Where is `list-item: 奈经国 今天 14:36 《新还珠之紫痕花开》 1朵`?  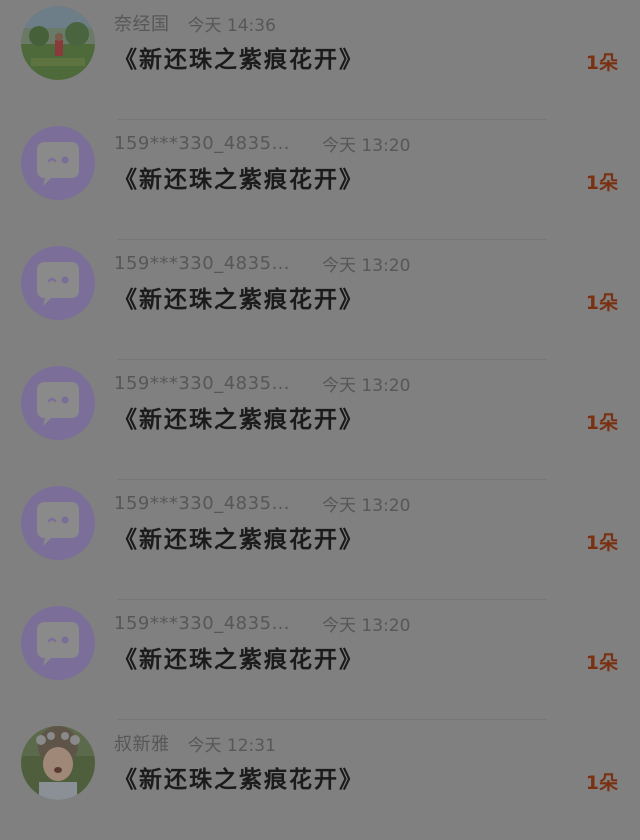
list-item: 奈经国 今天 14:36 《新还珠之紫痕花开》 1朵 is located at coordinates (320, 60).